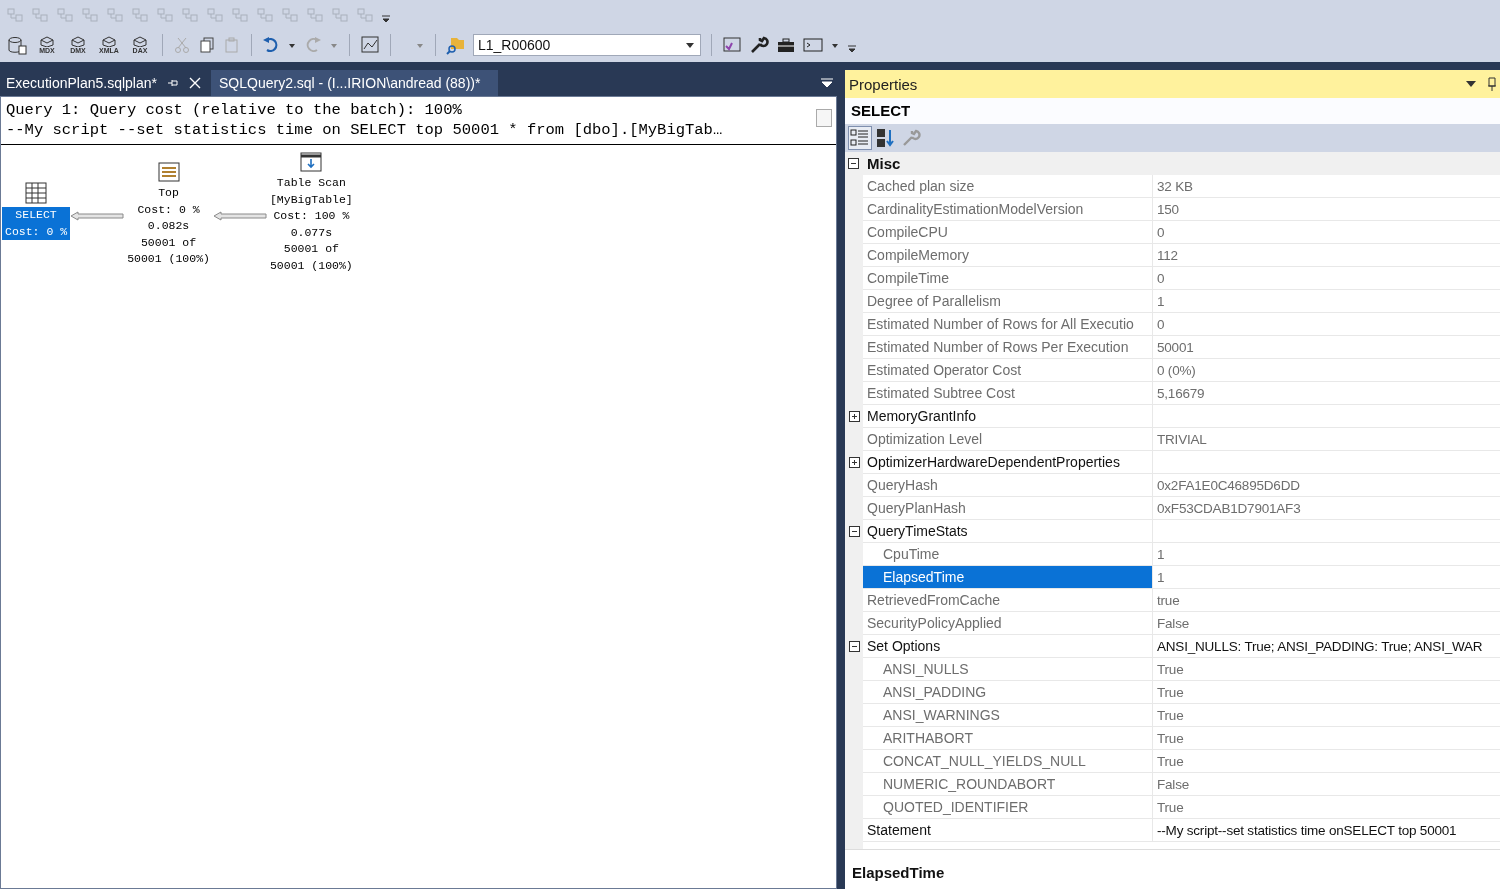 Image resolution: width=1500 pixels, height=889 pixels. What do you see at coordinates (1008, 669) in the screenshot?
I see `property-name: ANSI_NULLS` at bounding box center [1008, 669].